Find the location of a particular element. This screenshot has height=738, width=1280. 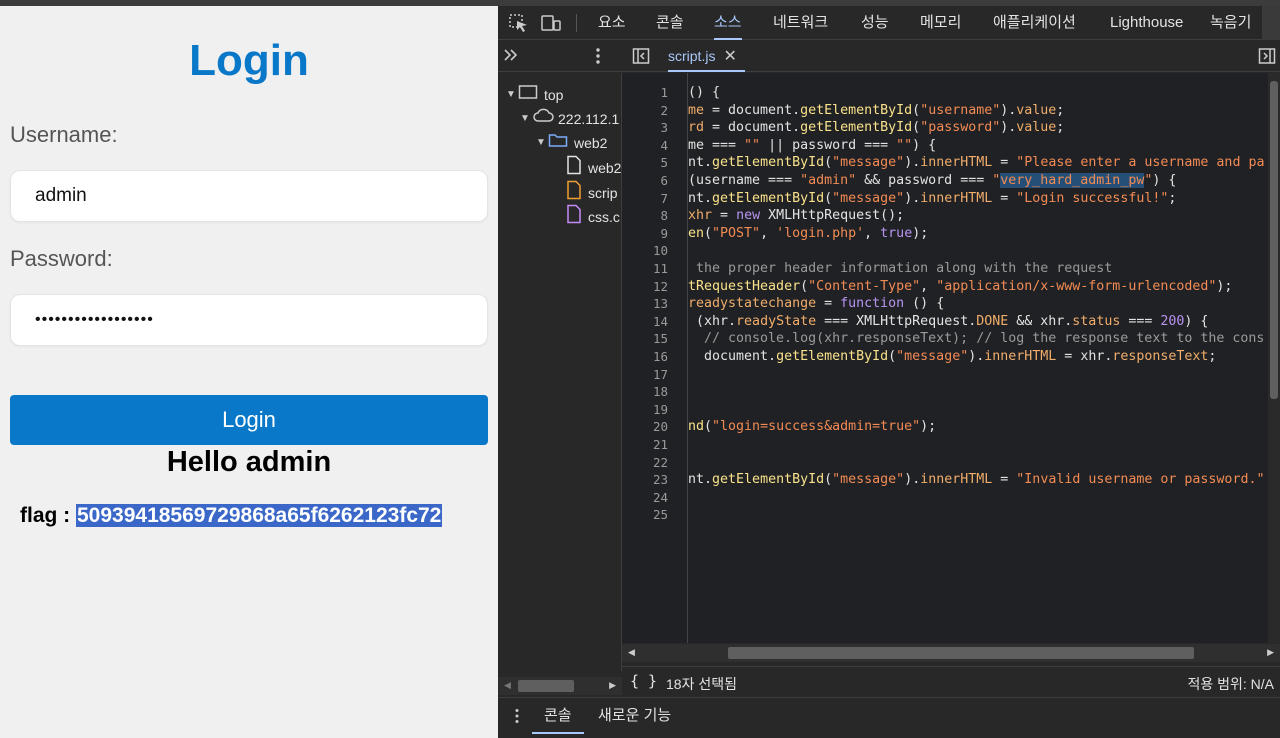

line-number: 4 is located at coordinates (645, 146).